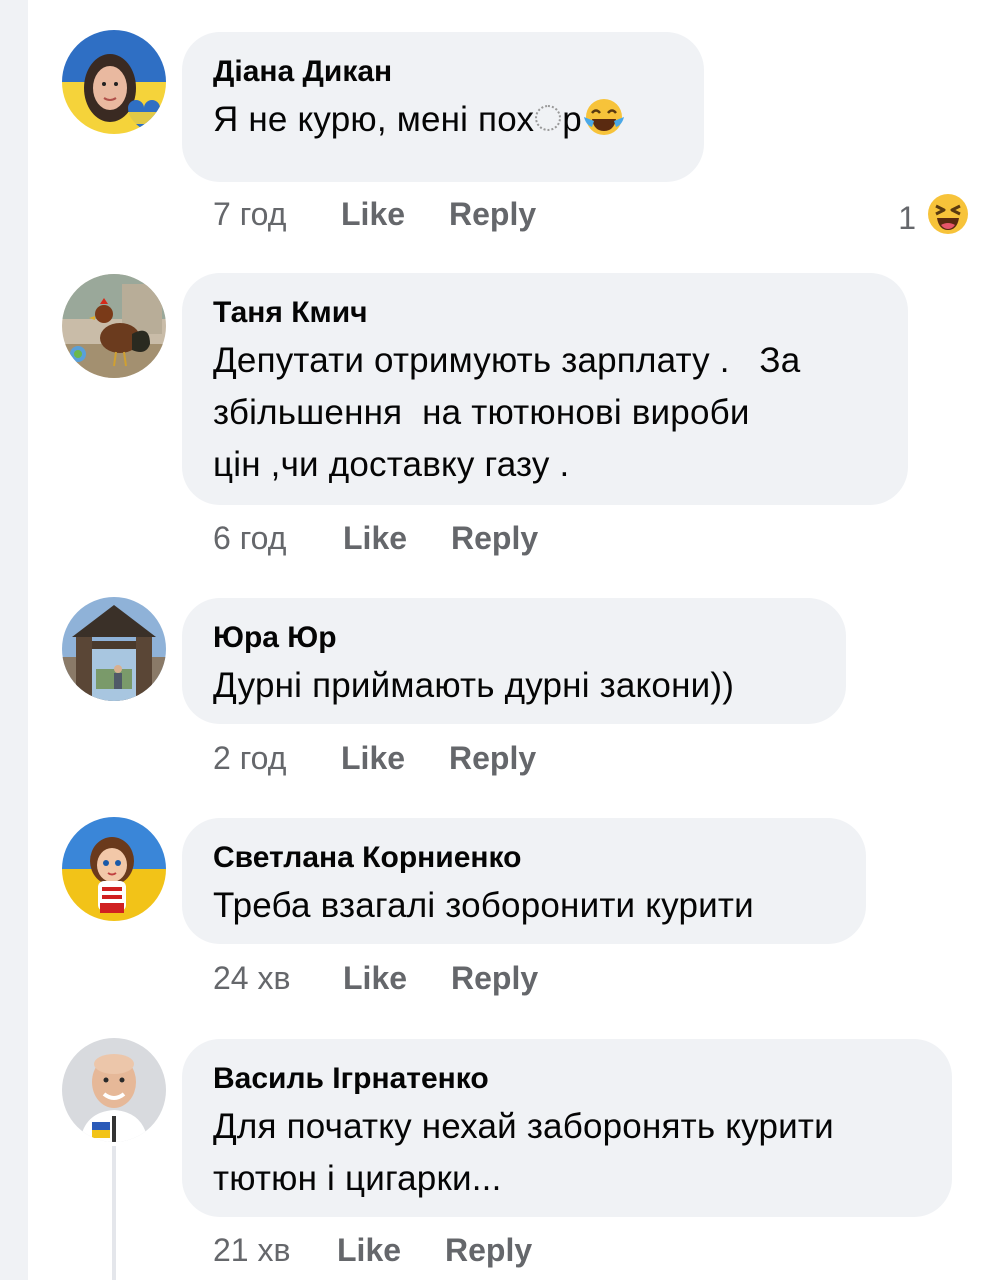 The height and width of the screenshot is (1280, 990). I want to click on comment-author: Таня Кмич, so click(545, 313).